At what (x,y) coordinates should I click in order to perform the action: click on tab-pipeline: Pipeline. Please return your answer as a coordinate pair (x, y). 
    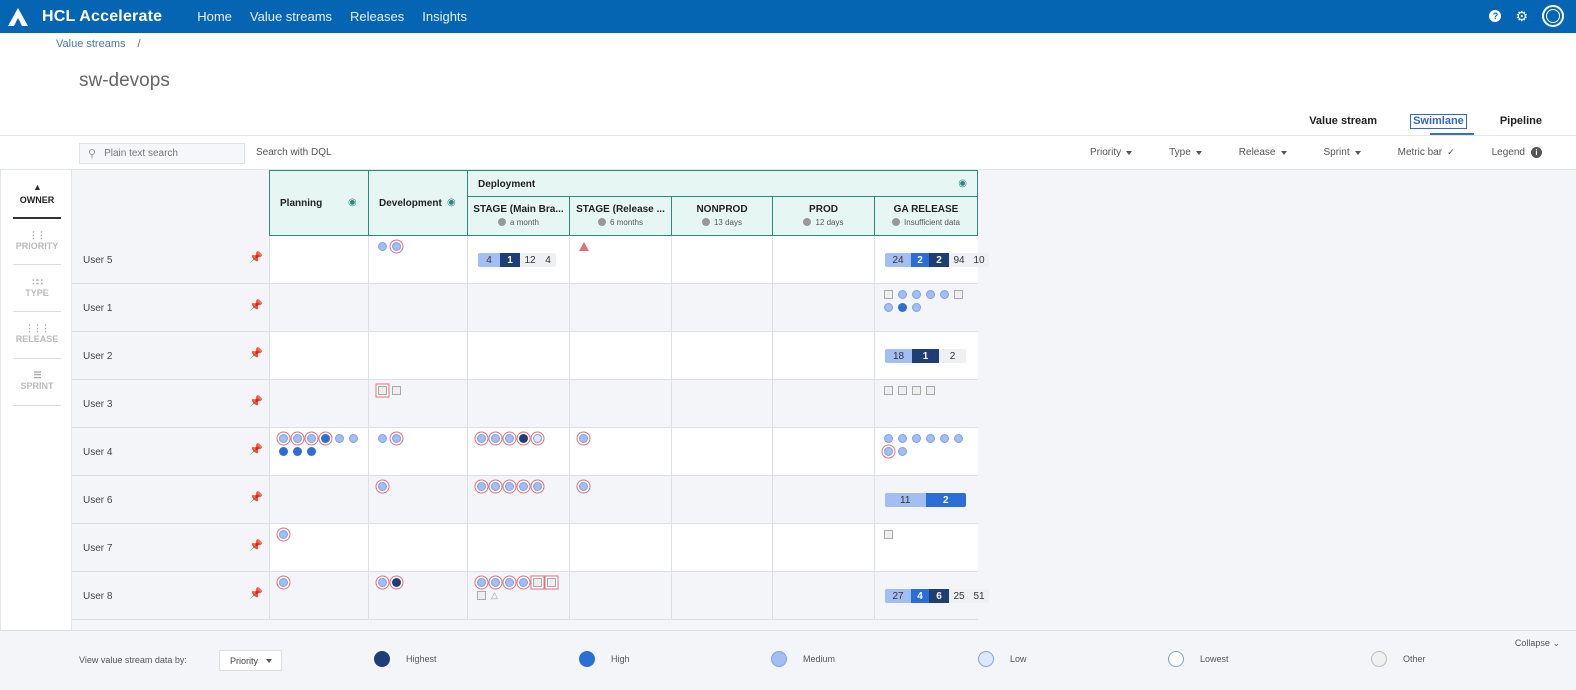
    Looking at the image, I should click on (1521, 124).